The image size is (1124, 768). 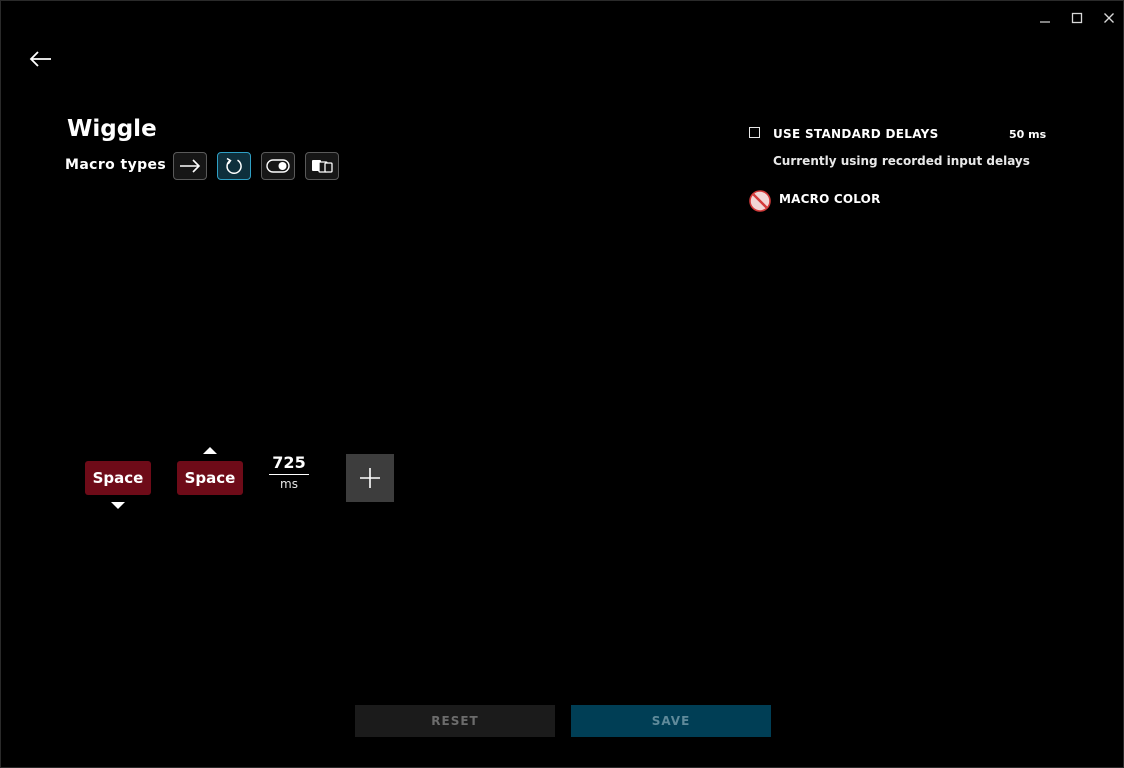 I want to click on maximize-button, so click(x=1077, y=18).